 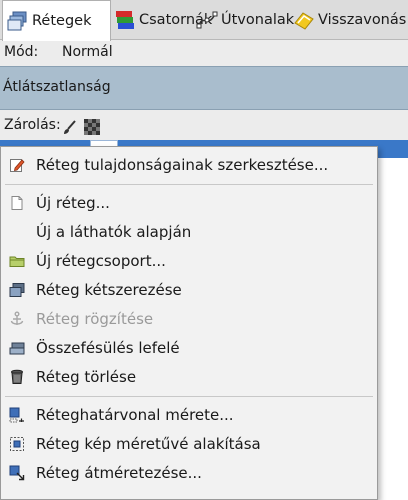 What do you see at coordinates (17, 444) in the screenshot?
I see `layer-to-image-size-icon` at bounding box center [17, 444].